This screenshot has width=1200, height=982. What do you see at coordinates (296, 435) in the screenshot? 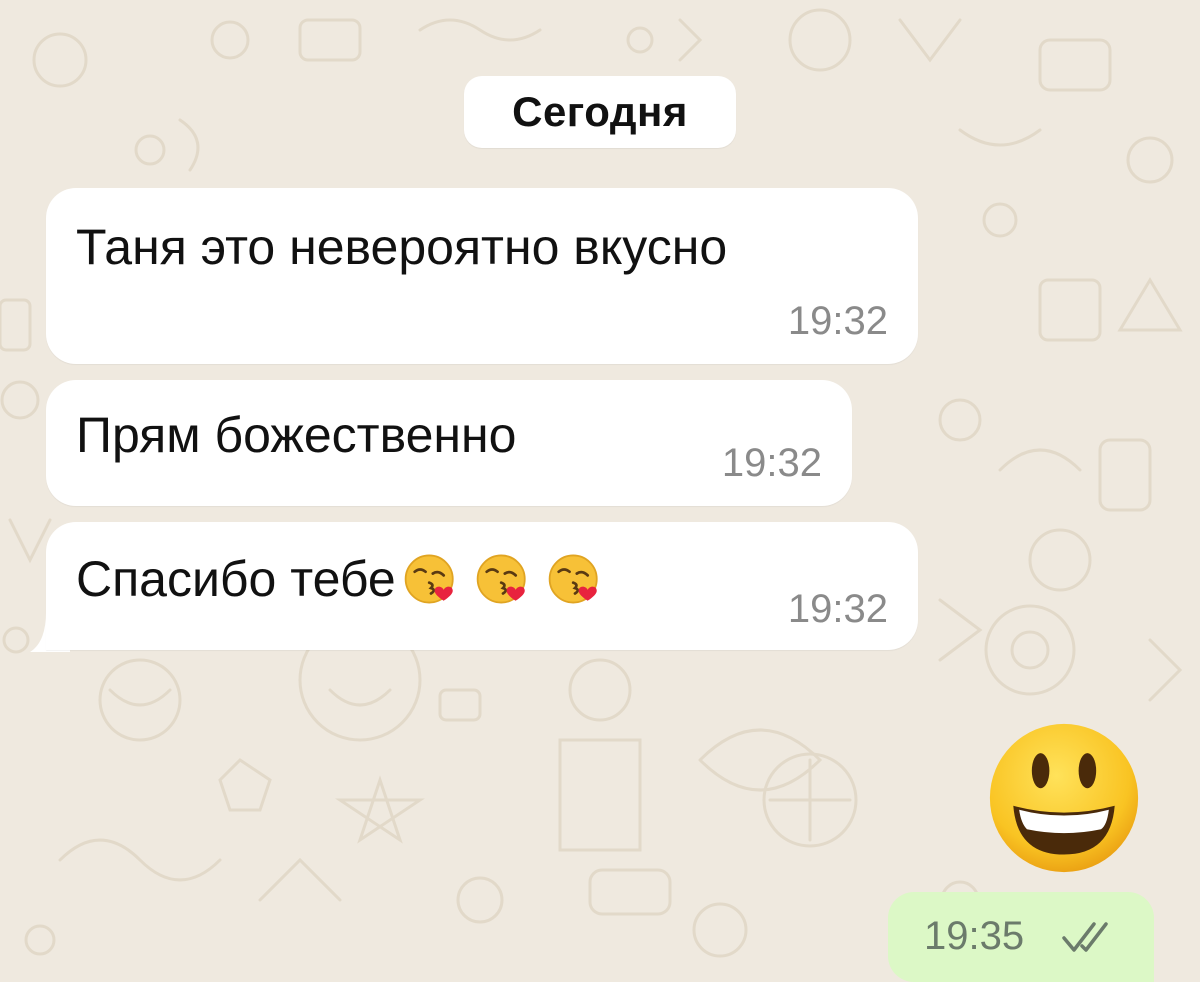
I see `message-text: Прям божественно` at bounding box center [296, 435].